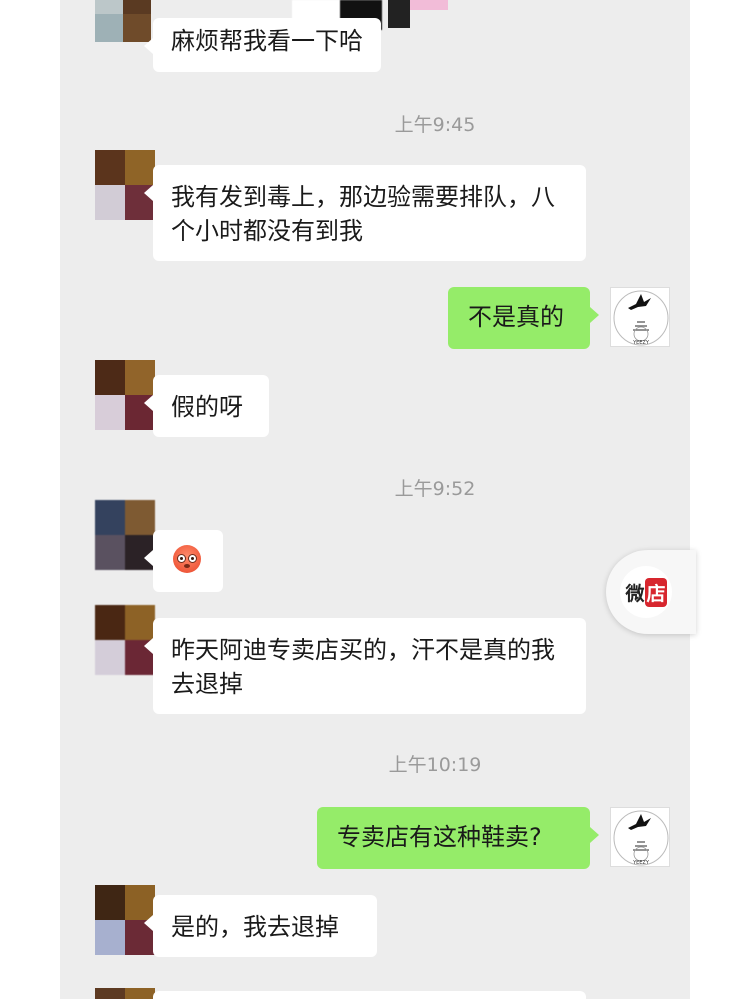  I want to click on weidian-label-badge: 店, so click(655, 592).